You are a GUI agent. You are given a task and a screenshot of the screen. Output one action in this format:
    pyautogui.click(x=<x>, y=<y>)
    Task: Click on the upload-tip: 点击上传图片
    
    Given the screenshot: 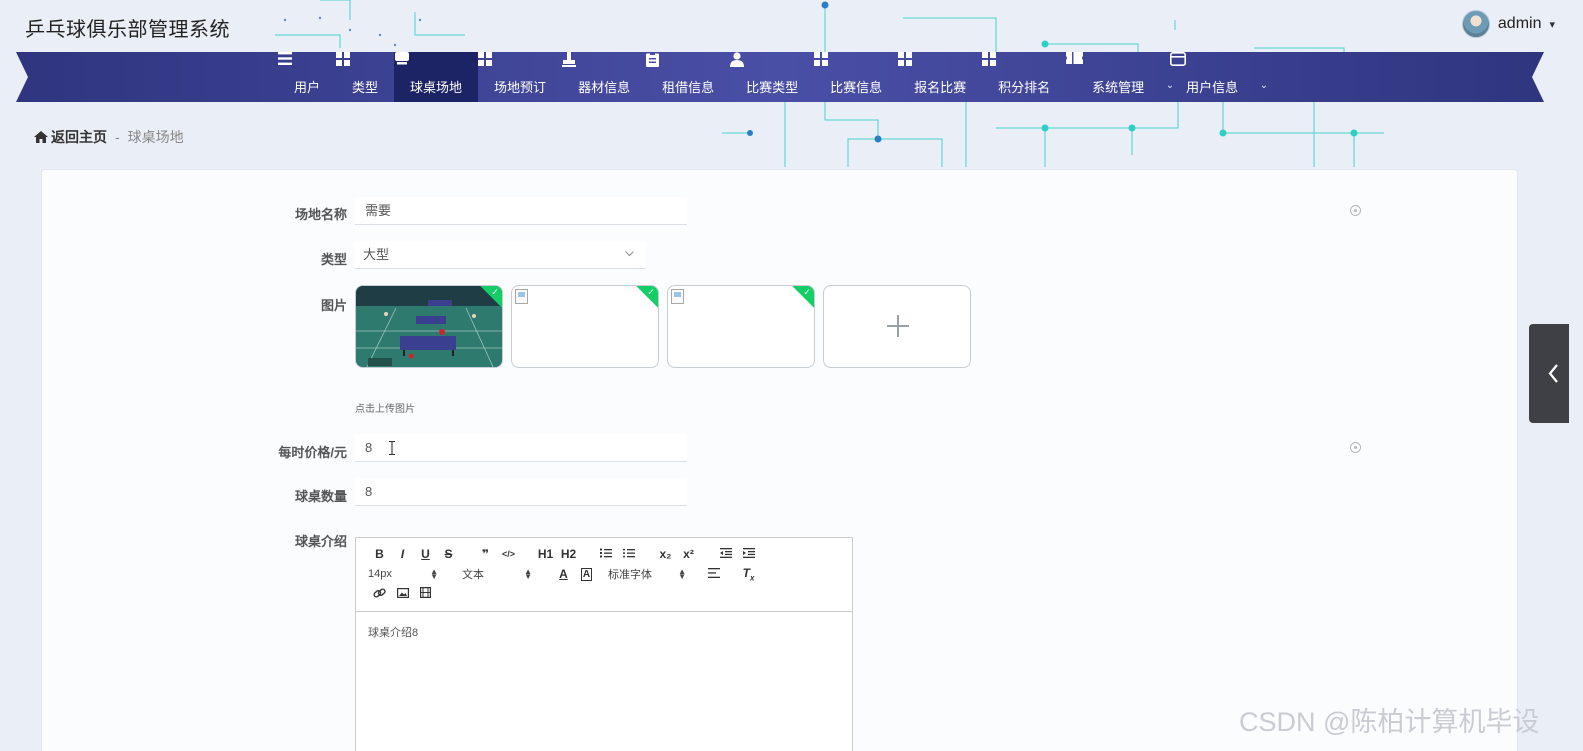 What is the action you would take?
    pyautogui.click(x=385, y=409)
    